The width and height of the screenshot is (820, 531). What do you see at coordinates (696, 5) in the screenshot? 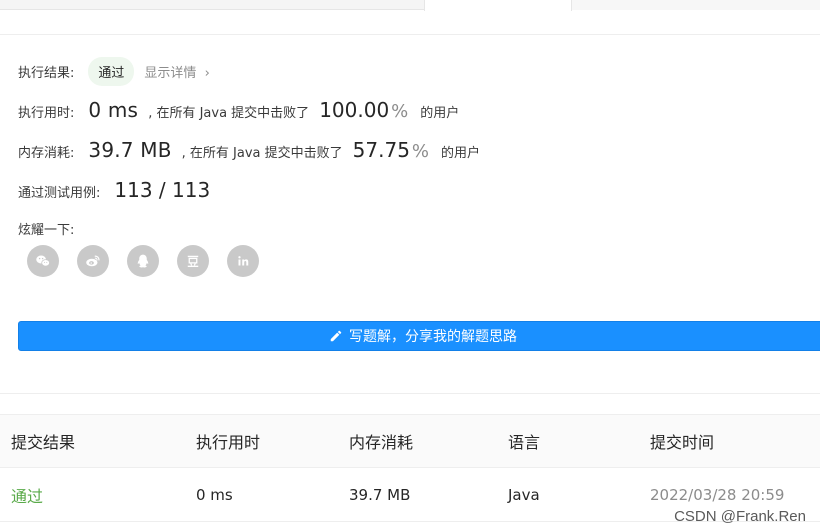
I see `tab-strip` at bounding box center [696, 5].